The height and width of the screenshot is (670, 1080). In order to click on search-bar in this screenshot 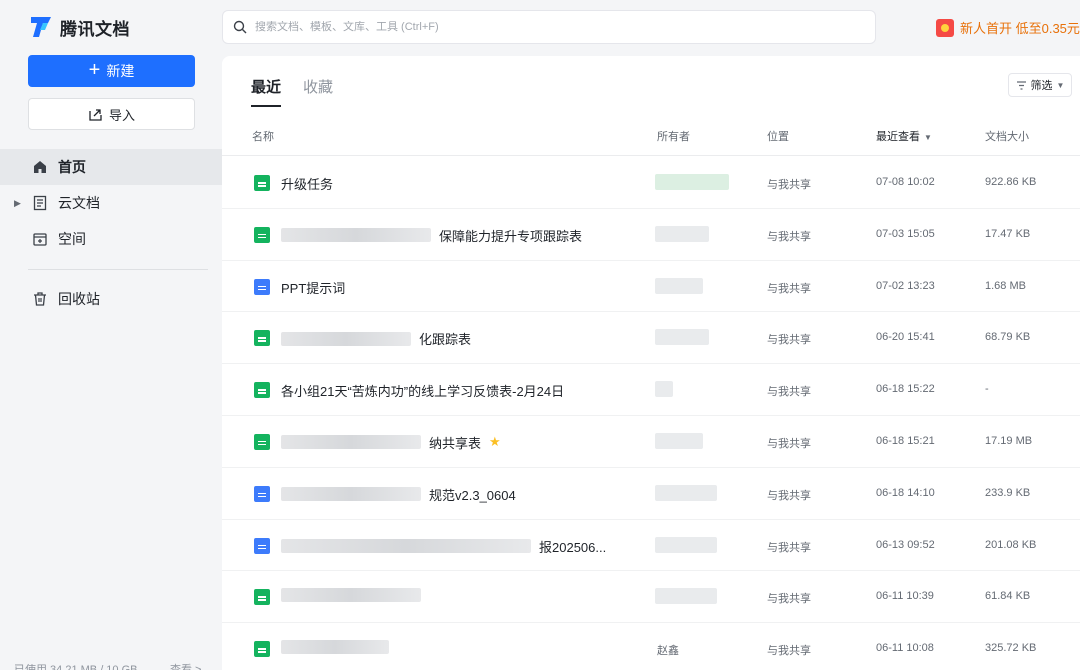, I will do `click(549, 27)`.